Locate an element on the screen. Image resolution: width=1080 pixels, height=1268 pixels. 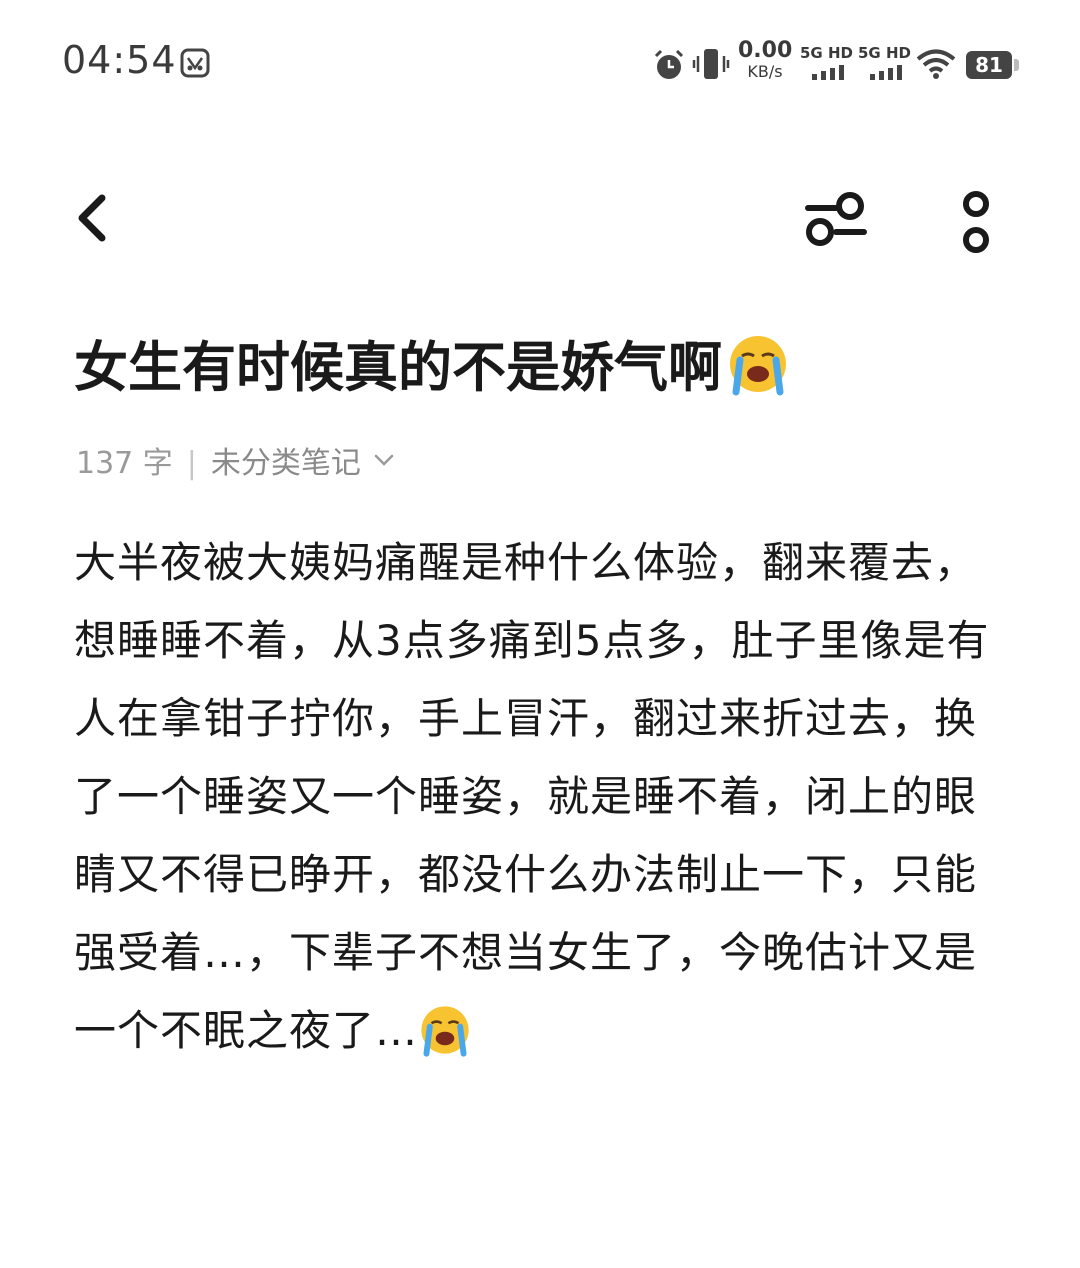
battery-icon: 81 is located at coordinates (992, 65).